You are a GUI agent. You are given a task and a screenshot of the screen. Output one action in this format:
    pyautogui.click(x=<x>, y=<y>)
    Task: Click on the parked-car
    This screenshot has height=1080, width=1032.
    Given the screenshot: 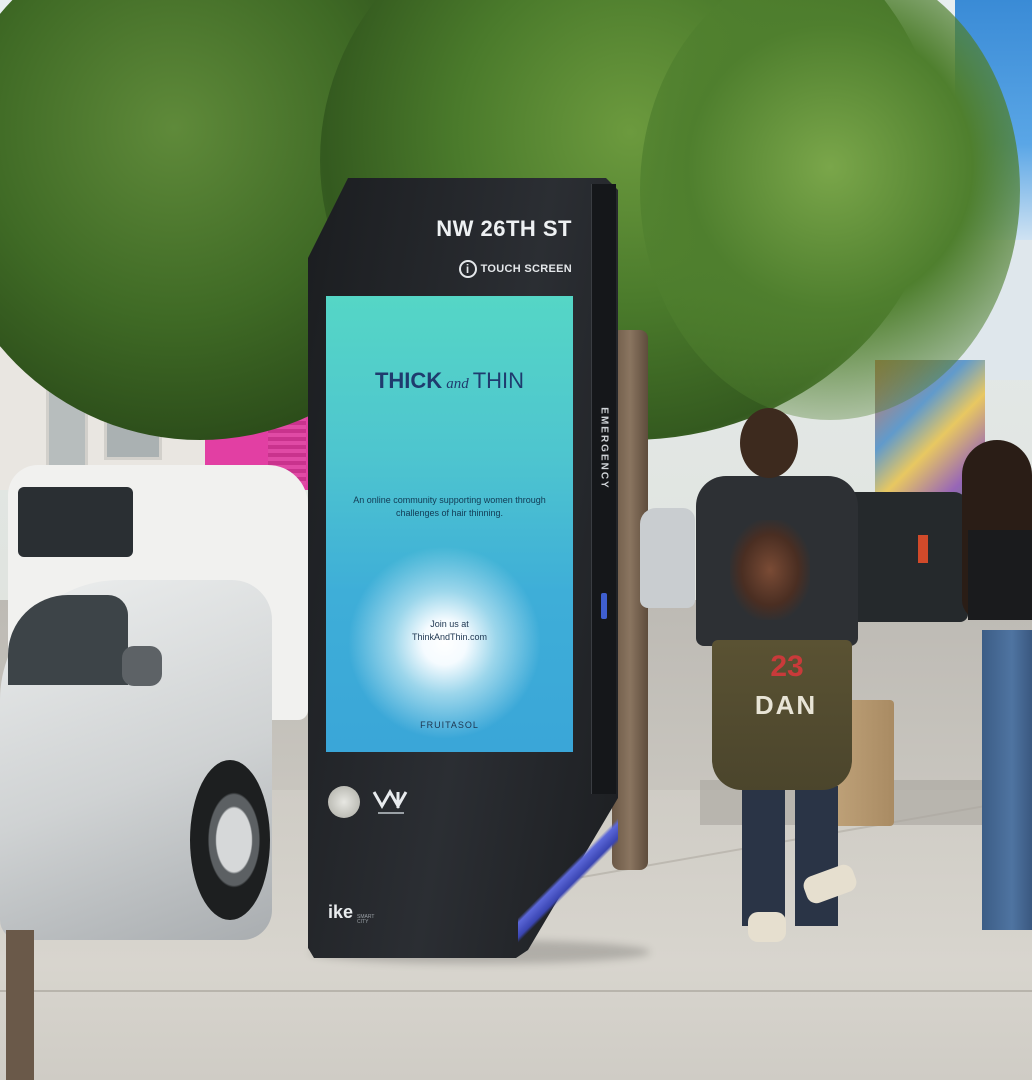 What is the action you would take?
    pyautogui.click(x=667, y=558)
    